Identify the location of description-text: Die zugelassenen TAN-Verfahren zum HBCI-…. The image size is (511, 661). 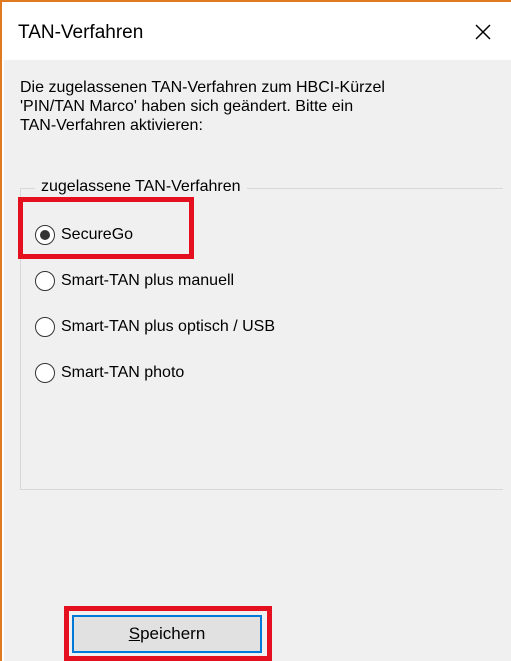
(202, 106).